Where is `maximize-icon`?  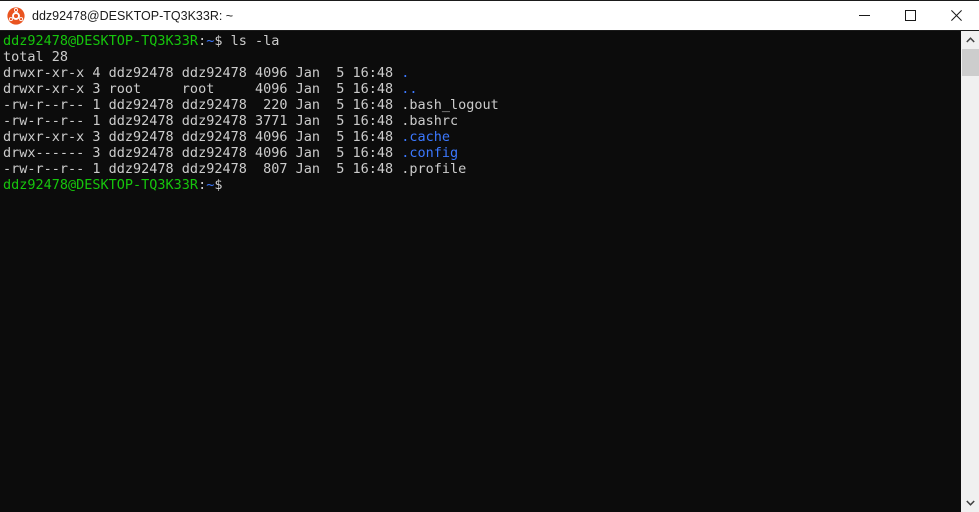 maximize-icon is located at coordinates (910, 15).